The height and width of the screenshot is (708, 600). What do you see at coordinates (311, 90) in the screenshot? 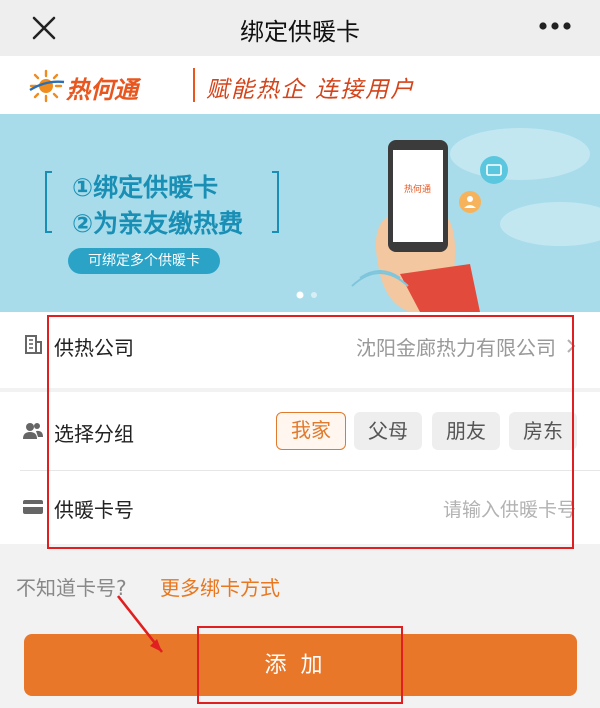
I see `brand-slogan: 赋能热企 连接用户` at bounding box center [311, 90].